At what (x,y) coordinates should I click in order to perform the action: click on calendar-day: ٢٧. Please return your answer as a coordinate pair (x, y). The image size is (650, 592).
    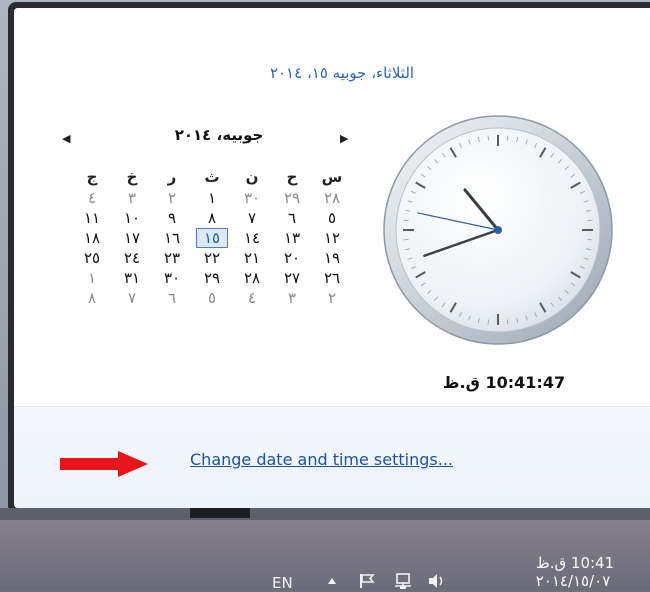
    Looking at the image, I should click on (292, 278).